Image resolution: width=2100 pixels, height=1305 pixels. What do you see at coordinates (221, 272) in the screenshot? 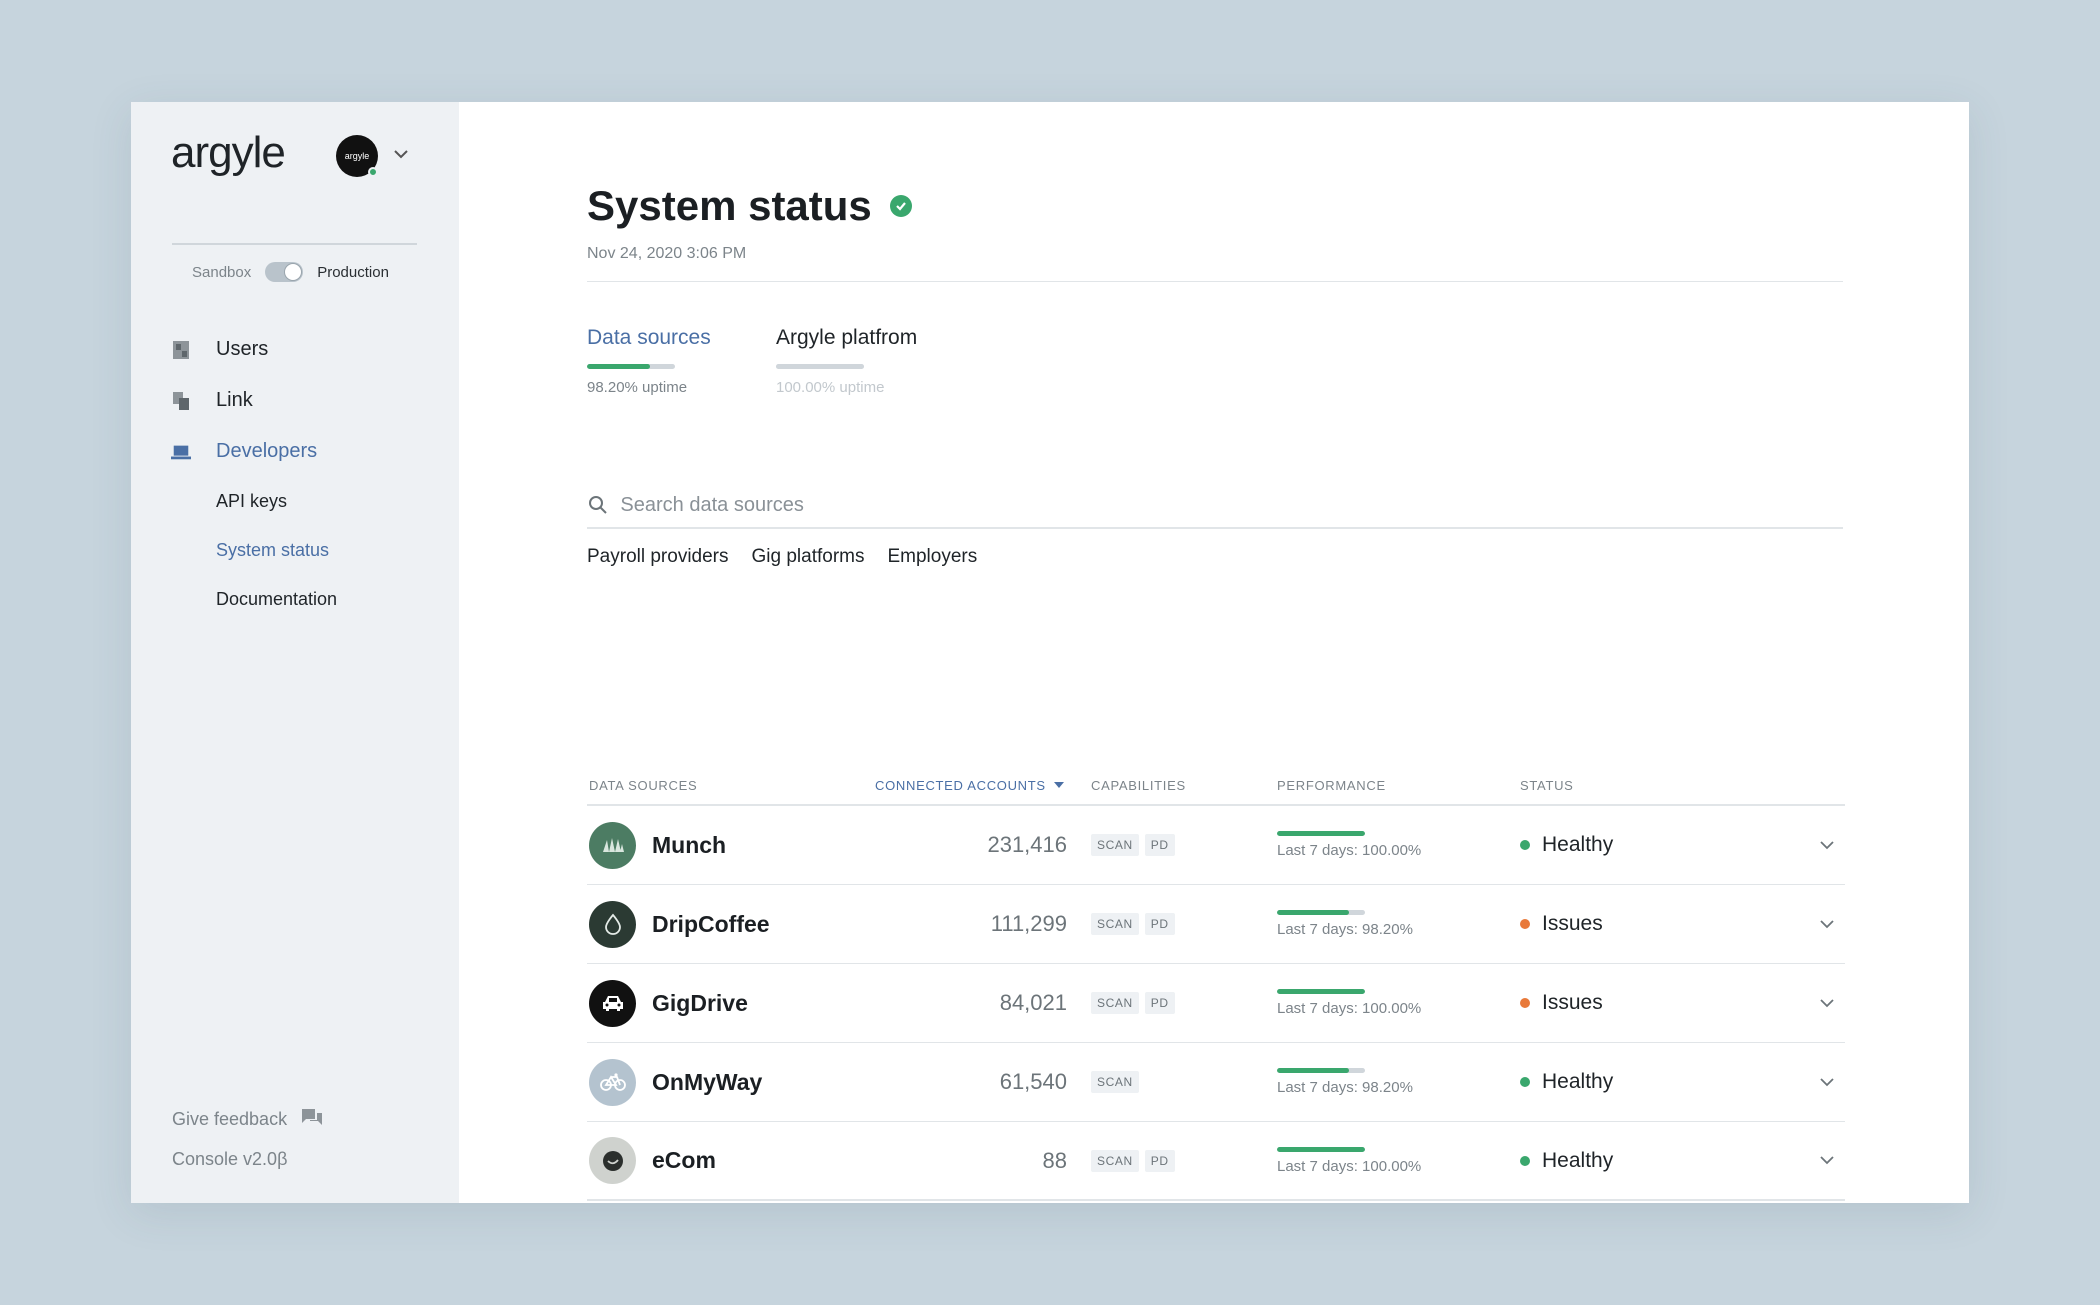
I see `env-sandbox-label: Sandbox` at bounding box center [221, 272].